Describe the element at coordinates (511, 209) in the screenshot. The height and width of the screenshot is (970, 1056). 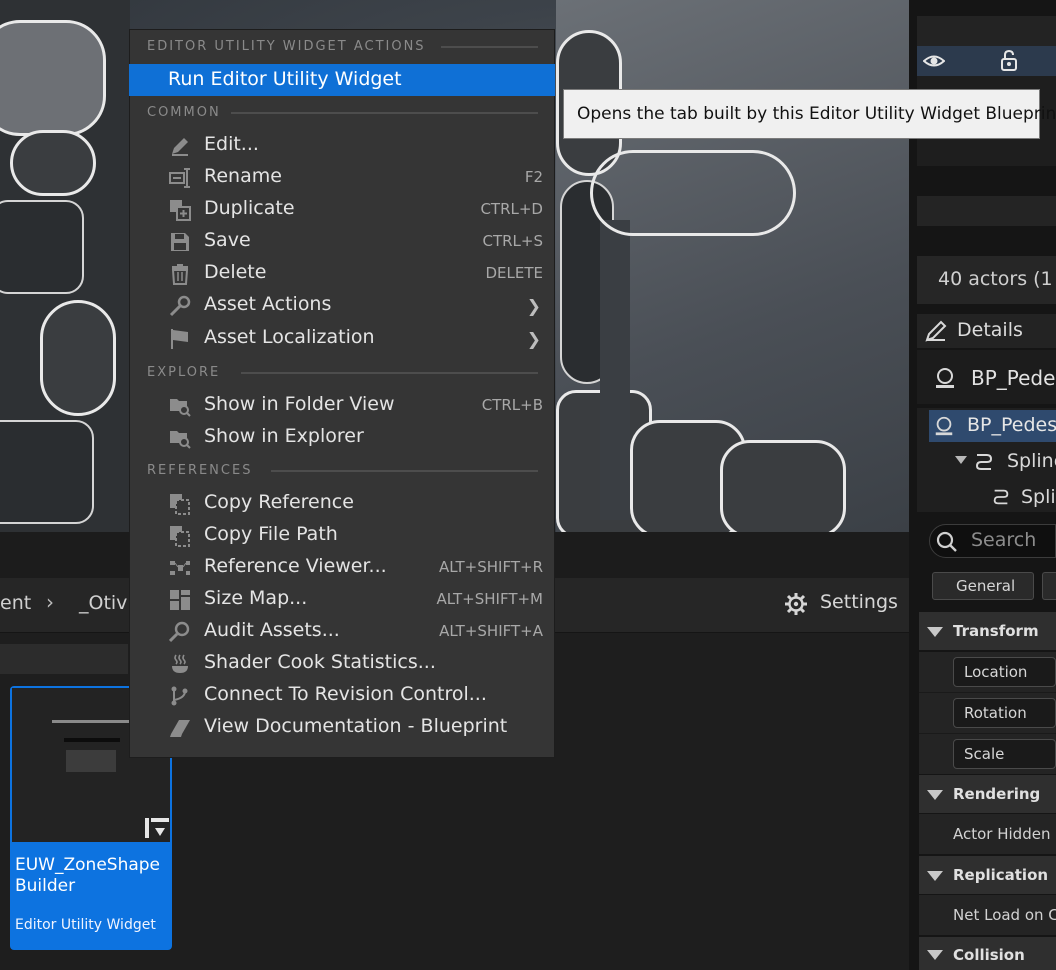
I see `shortcut-label: CTRL+D` at that location.